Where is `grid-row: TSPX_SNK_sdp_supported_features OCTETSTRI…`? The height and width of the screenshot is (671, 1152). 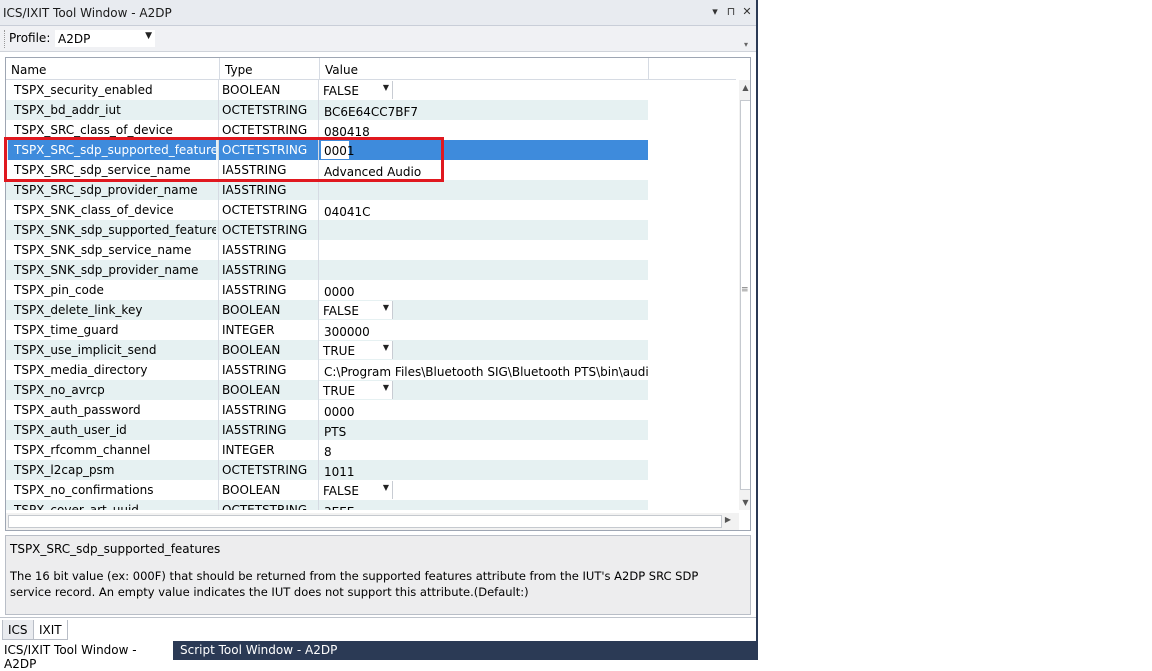
grid-row: TSPX_SNK_sdp_supported_features OCTETSTRI… is located at coordinates (327, 230).